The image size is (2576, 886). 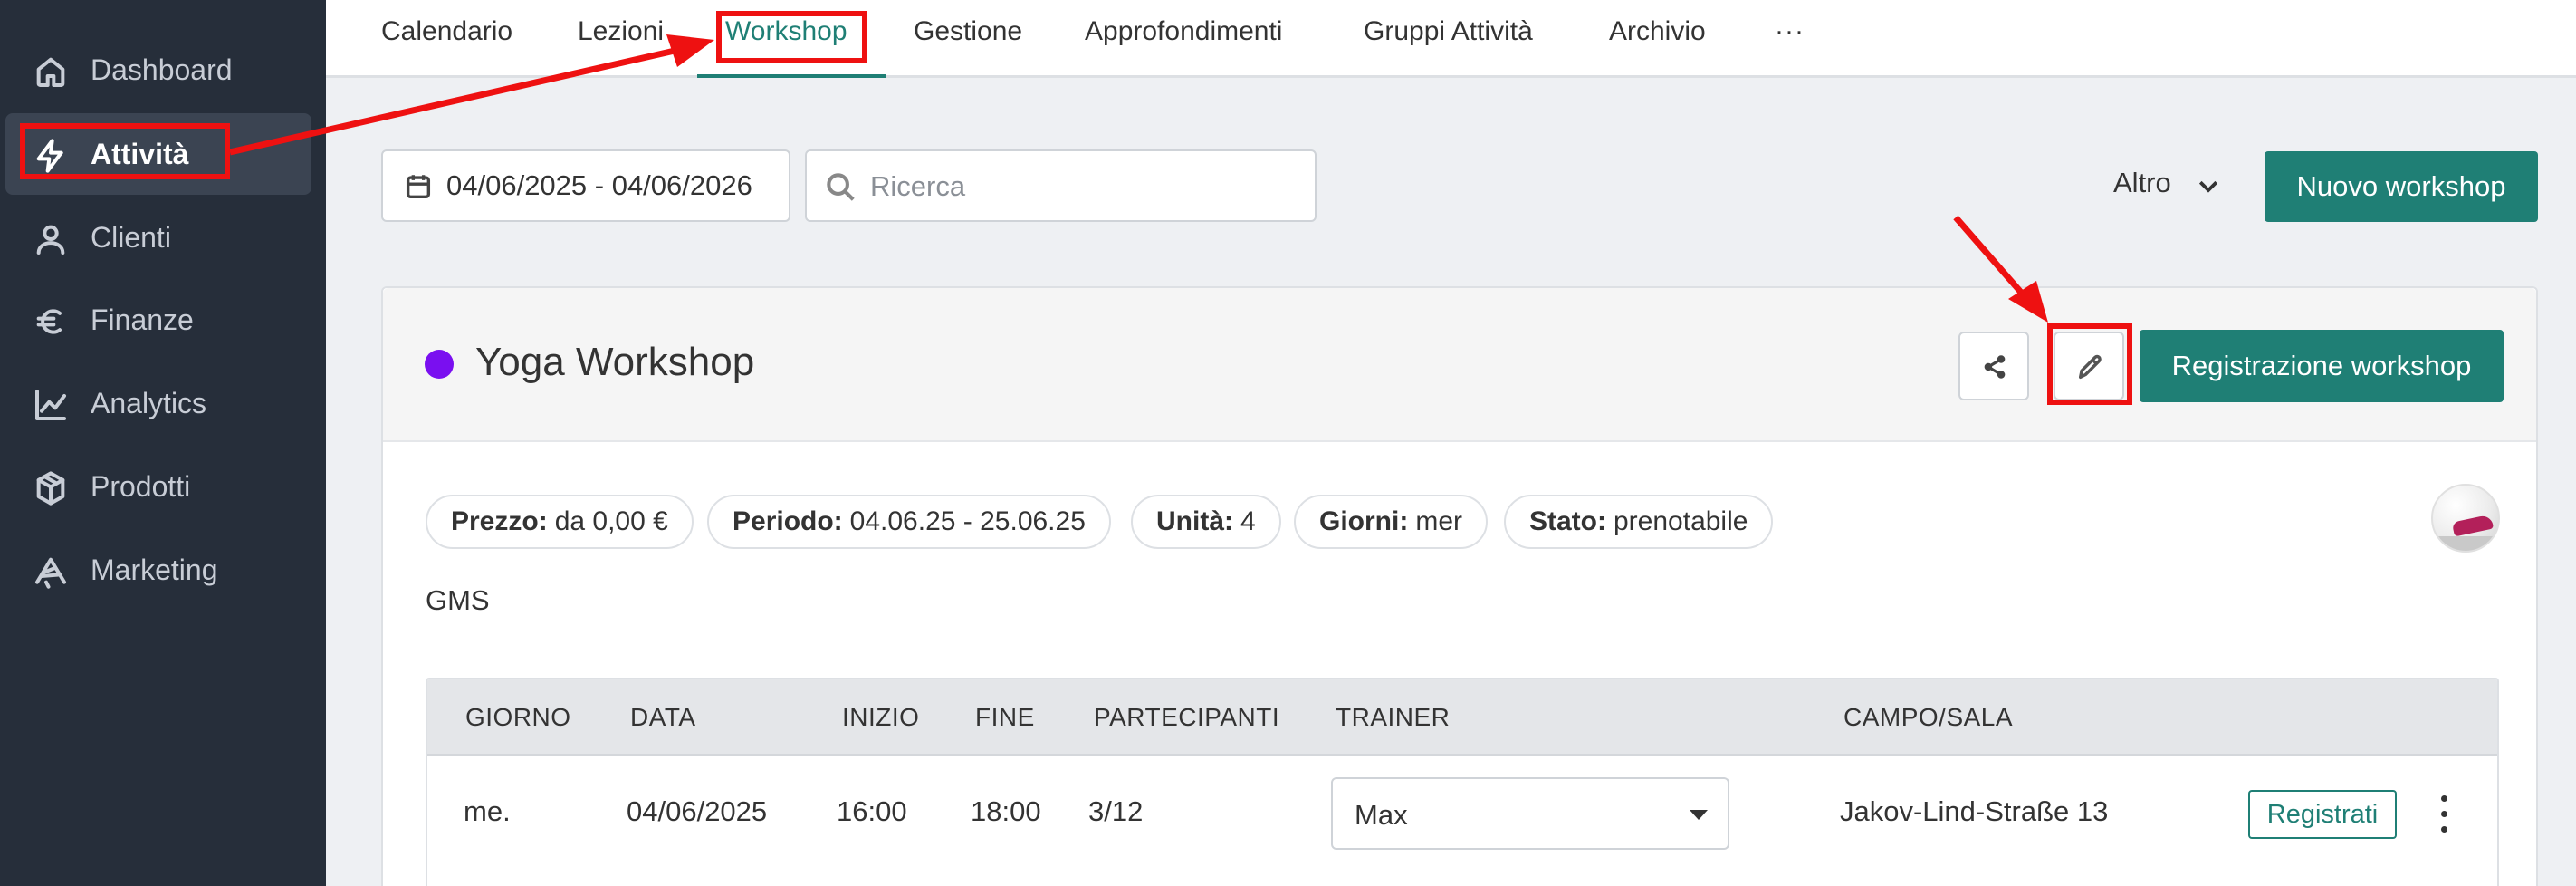 I want to click on sidebar-item-label: Dashboard, so click(x=162, y=69).